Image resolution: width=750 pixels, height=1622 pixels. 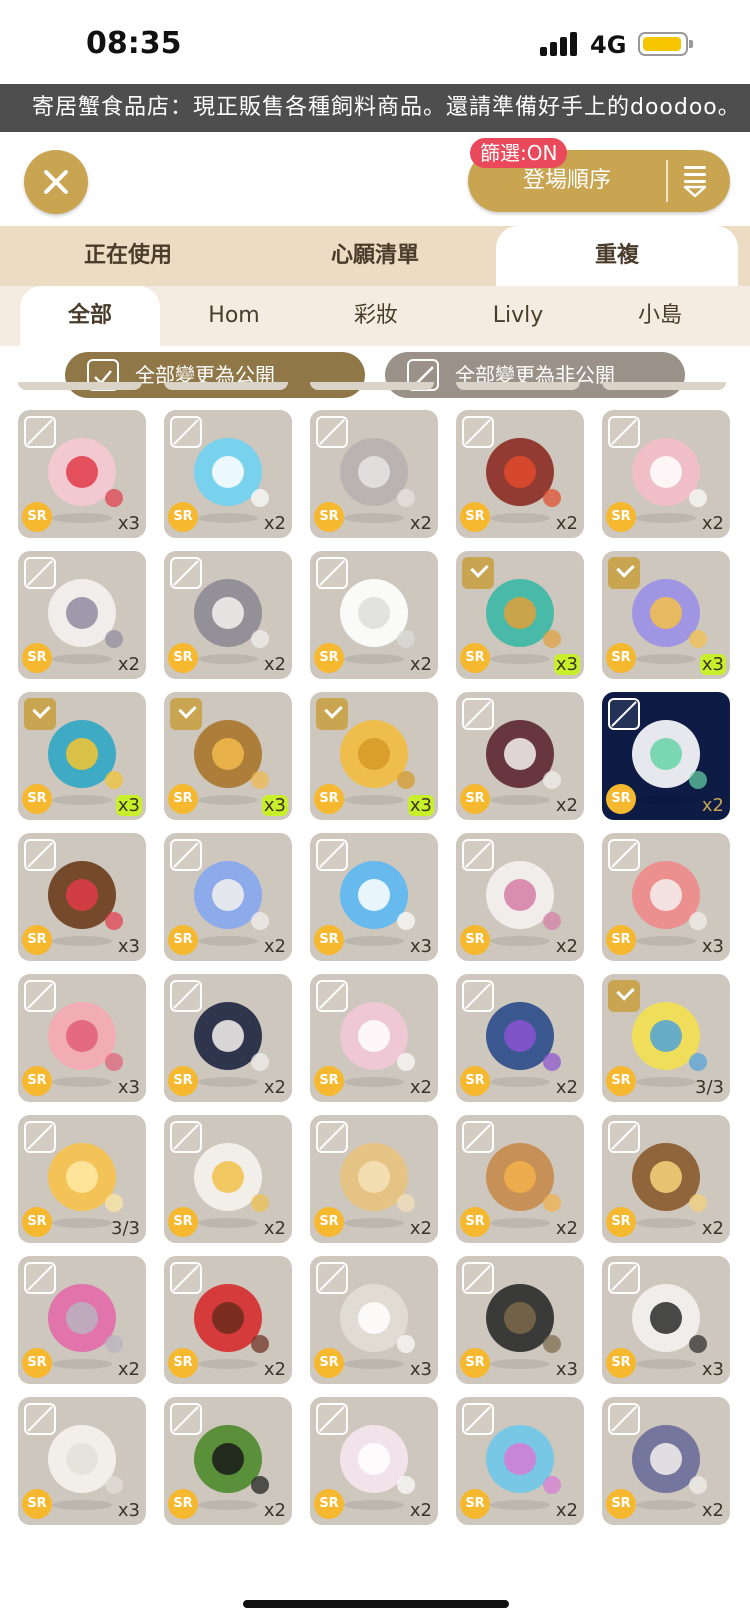 What do you see at coordinates (518, 316) in the screenshot?
I see `subtab-livly: Livly` at bounding box center [518, 316].